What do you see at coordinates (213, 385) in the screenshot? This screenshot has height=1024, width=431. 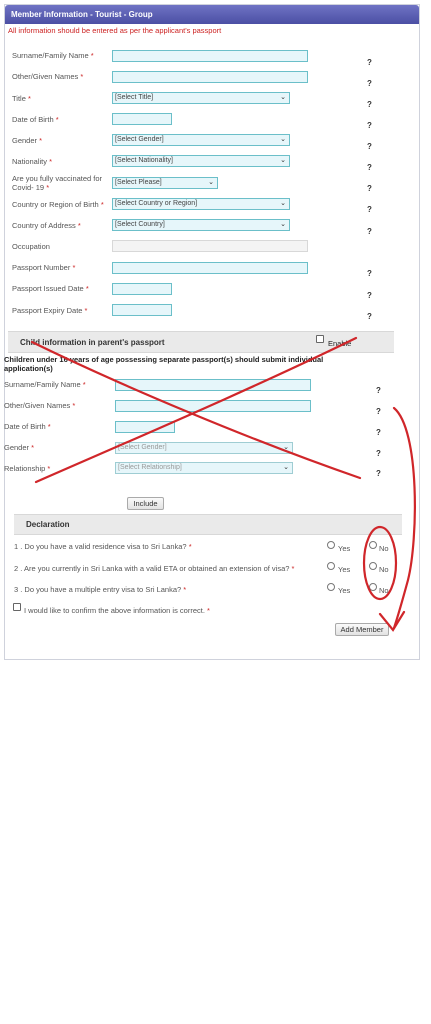 I see `child-surname-input` at bounding box center [213, 385].